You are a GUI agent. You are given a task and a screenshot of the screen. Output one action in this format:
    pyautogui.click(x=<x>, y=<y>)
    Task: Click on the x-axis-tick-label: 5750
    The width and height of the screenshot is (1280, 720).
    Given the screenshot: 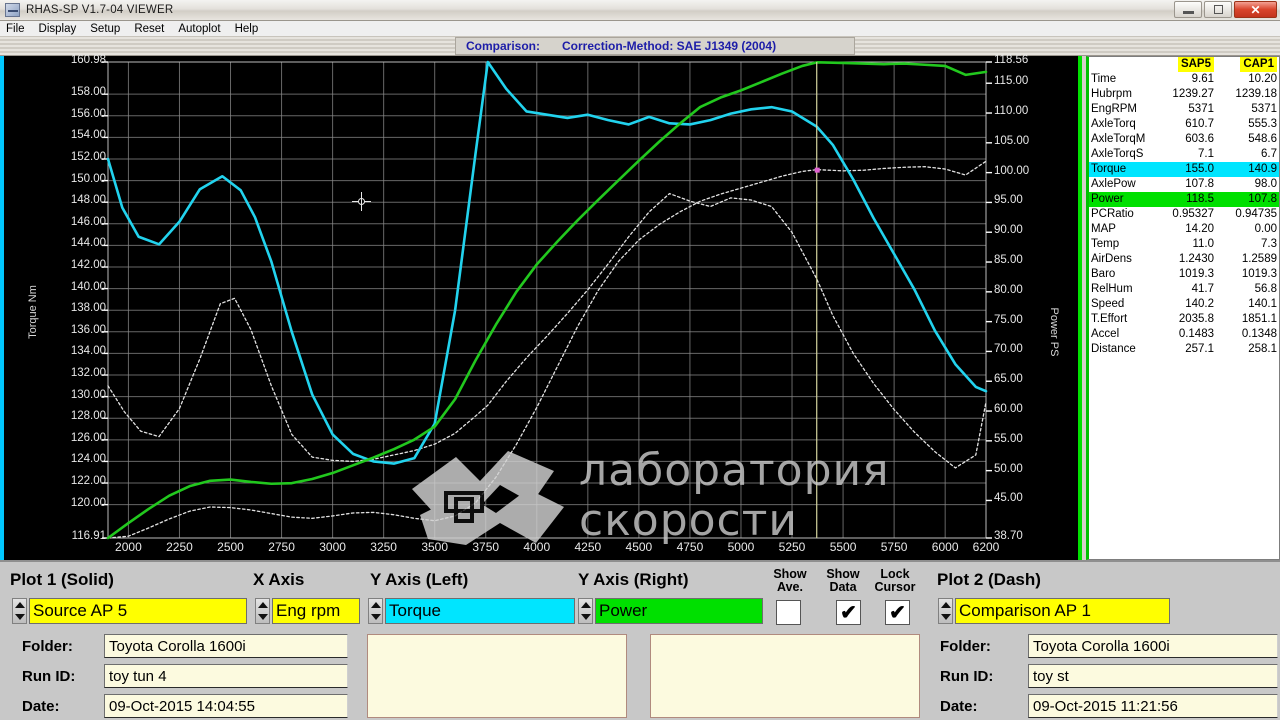 What is the action you would take?
    pyautogui.click(x=894, y=547)
    